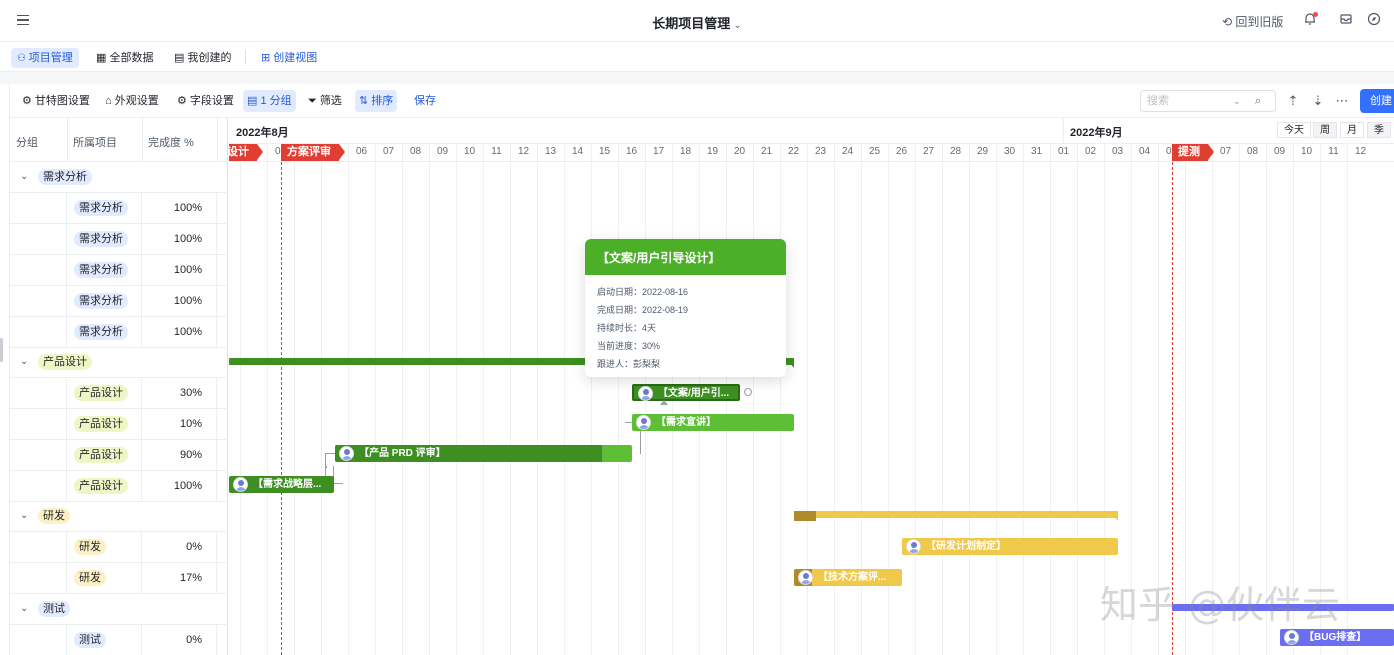 The image size is (1394, 655). I want to click on group-row: ⌄ 测试, so click(119, 609).